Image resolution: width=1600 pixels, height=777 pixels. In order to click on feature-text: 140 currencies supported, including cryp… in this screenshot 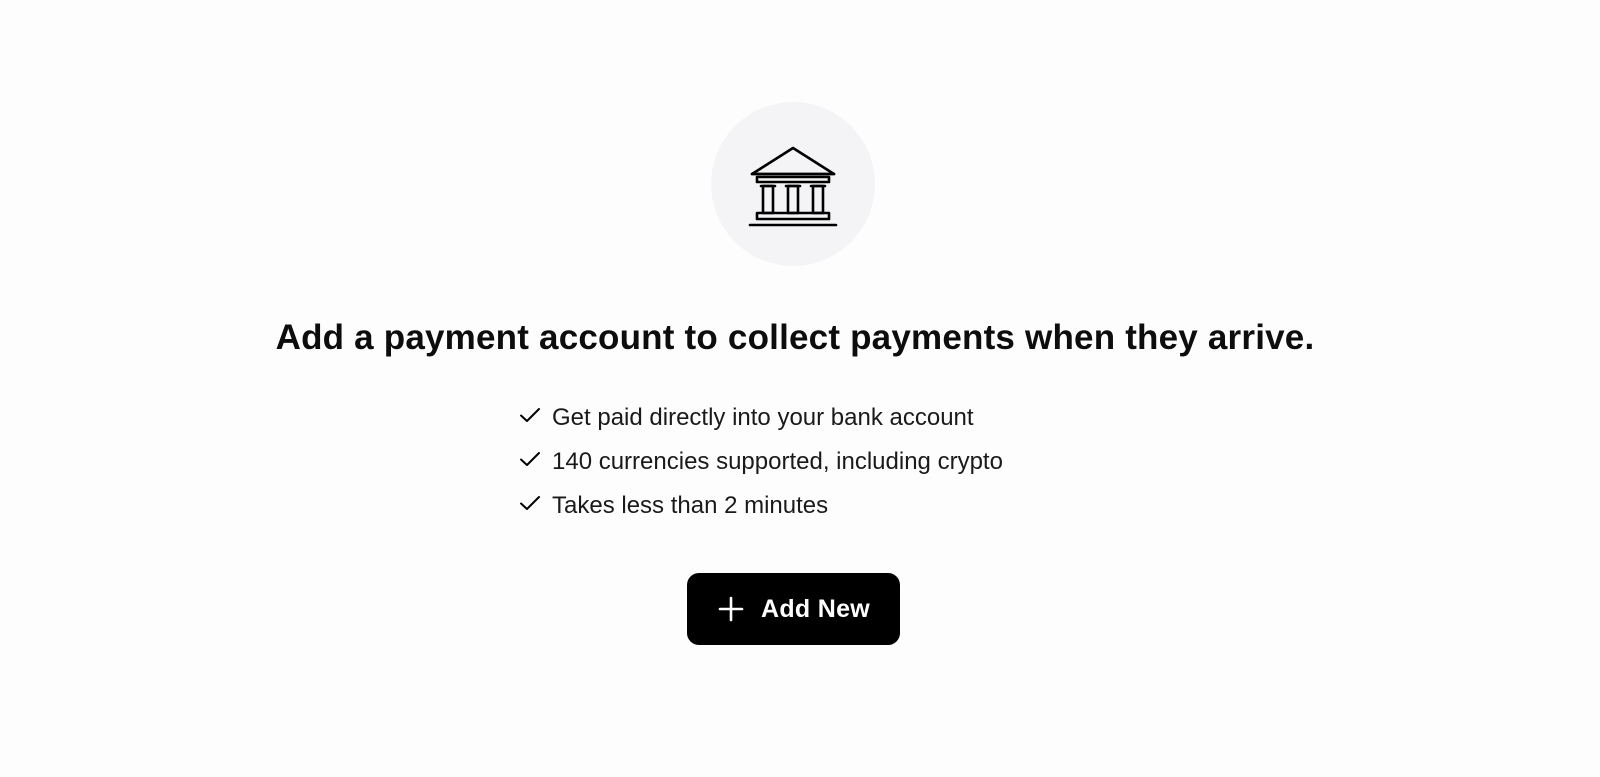, I will do `click(777, 461)`.